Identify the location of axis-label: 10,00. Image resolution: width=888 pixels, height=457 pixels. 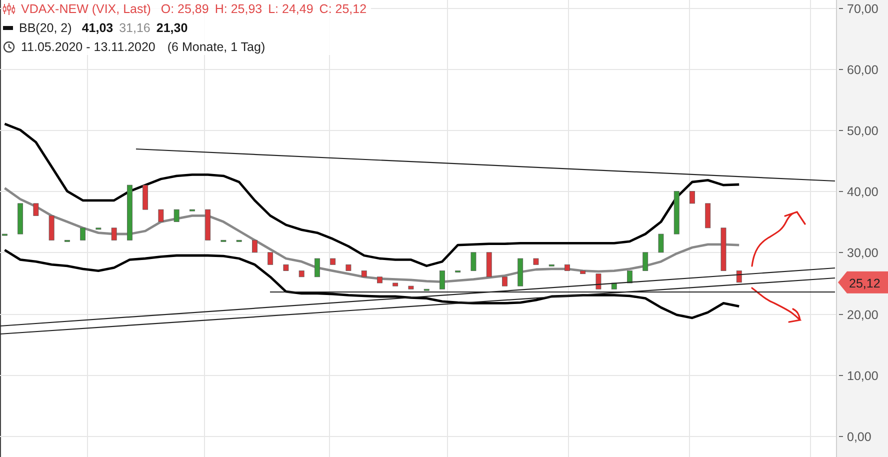
(862, 376).